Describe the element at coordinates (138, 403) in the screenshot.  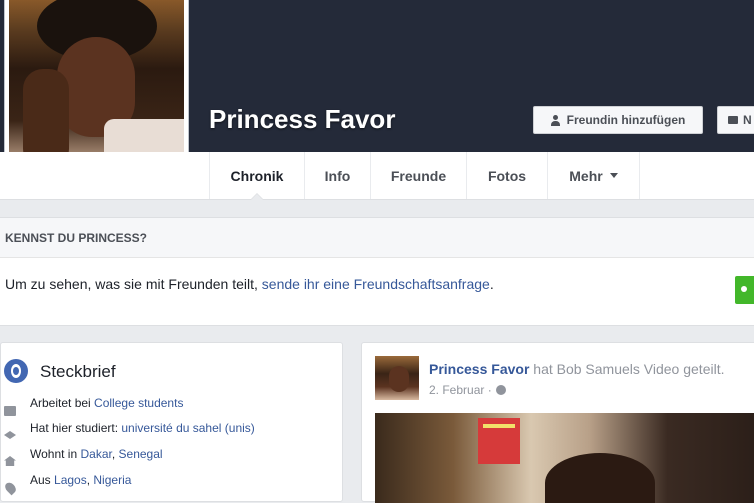
I see `intro-work-link: College students` at that location.